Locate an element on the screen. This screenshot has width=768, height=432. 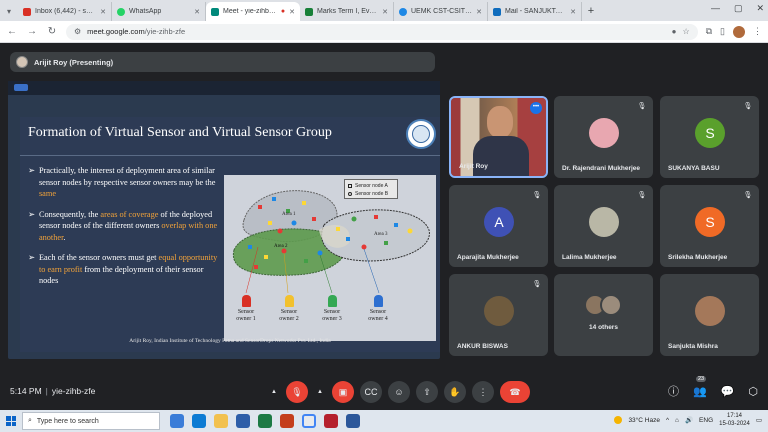
weather-text: 33°C Haze is located at coordinates (644, 420).